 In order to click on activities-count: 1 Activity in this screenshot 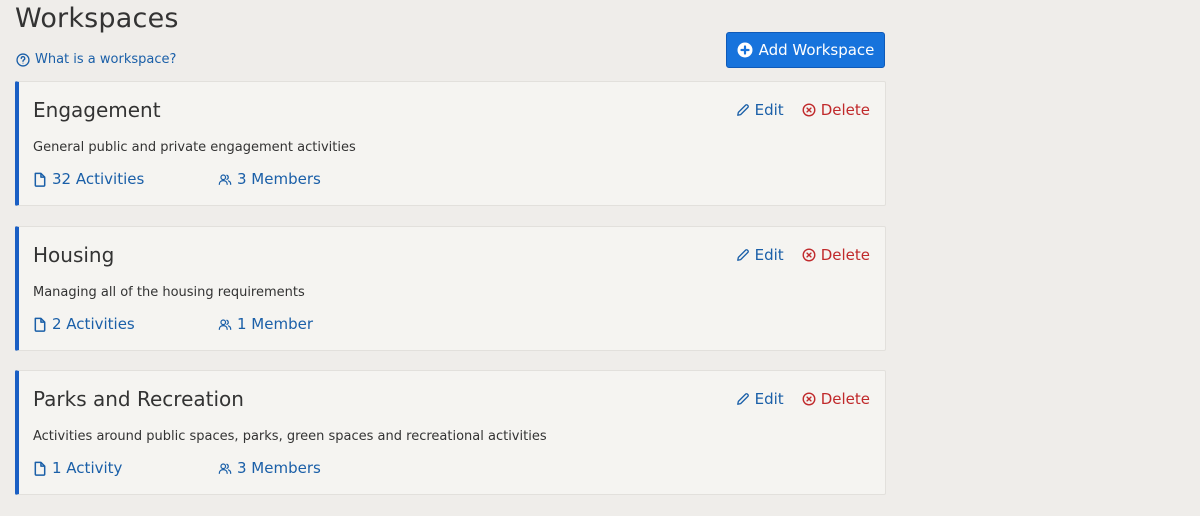, I will do `click(87, 468)`.